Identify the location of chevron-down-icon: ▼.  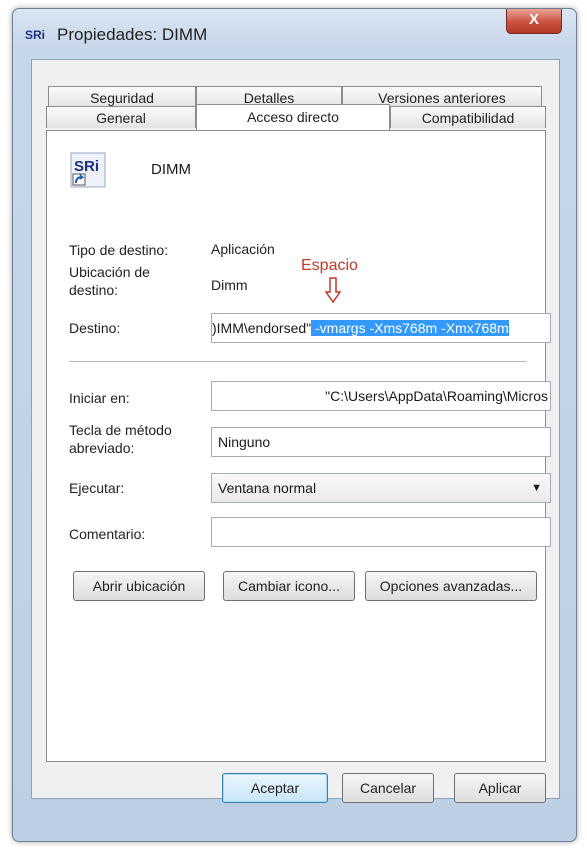
(536, 488).